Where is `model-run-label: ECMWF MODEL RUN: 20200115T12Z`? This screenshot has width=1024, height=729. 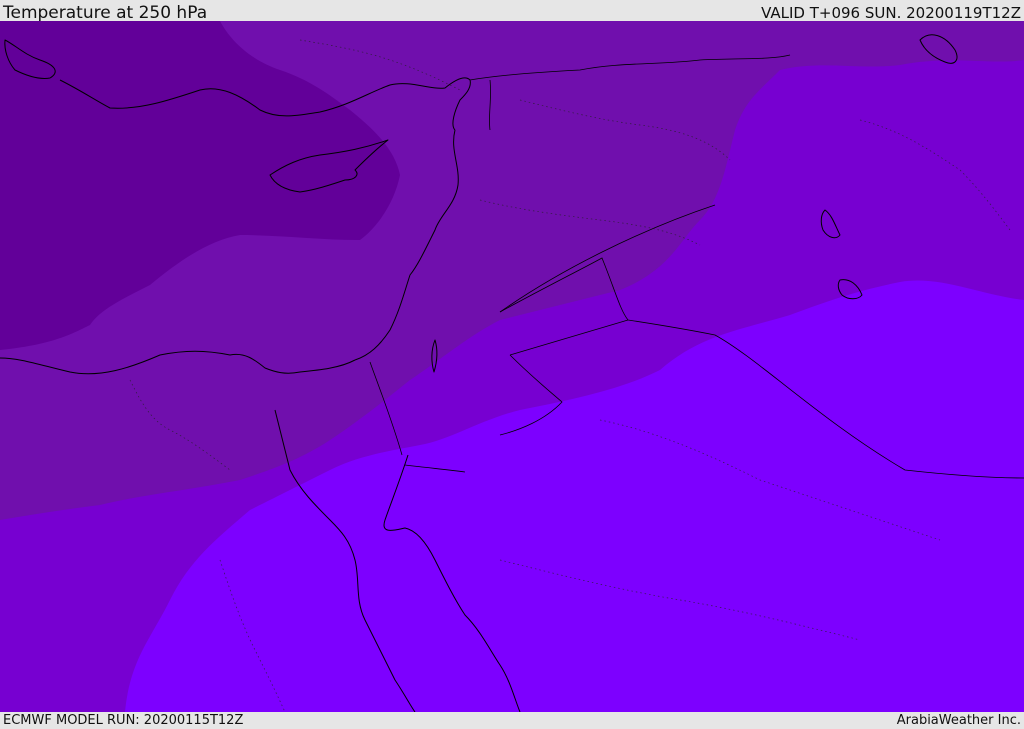 model-run-label: ECMWF MODEL RUN: 20200115T12Z is located at coordinates (123, 720).